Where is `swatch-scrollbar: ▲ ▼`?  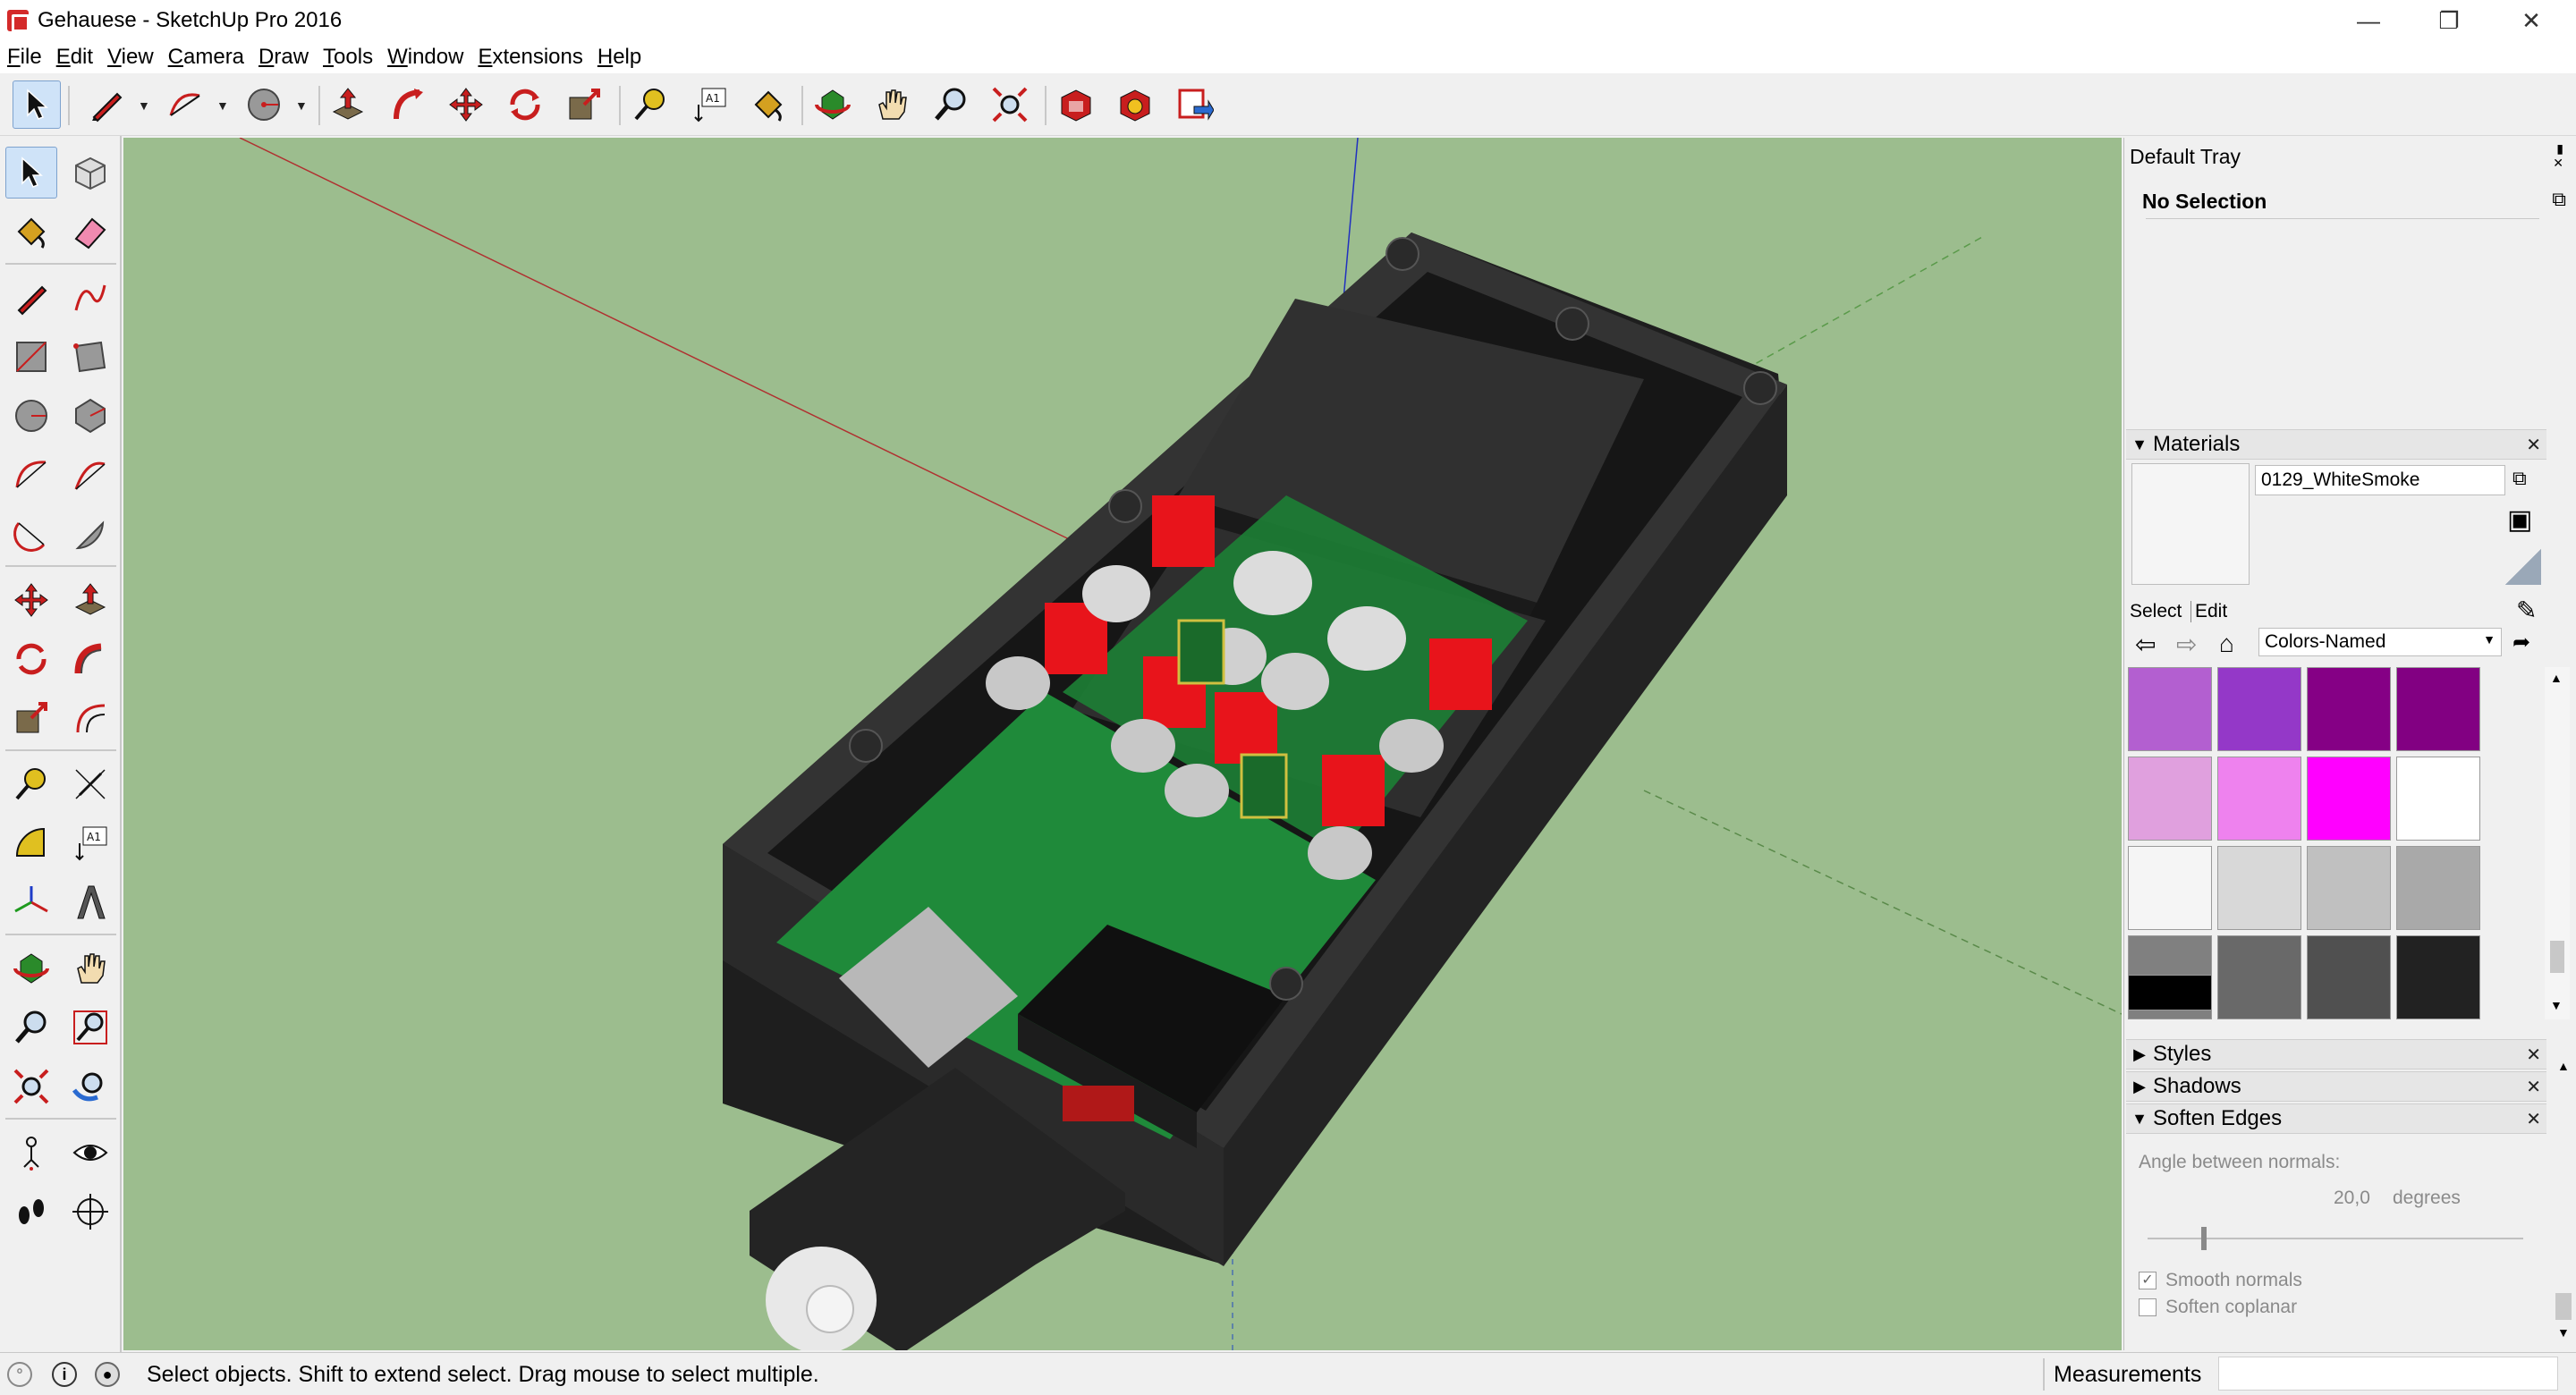
swatch-scrollbar: ▲ ▼ is located at coordinates (2557, 843).